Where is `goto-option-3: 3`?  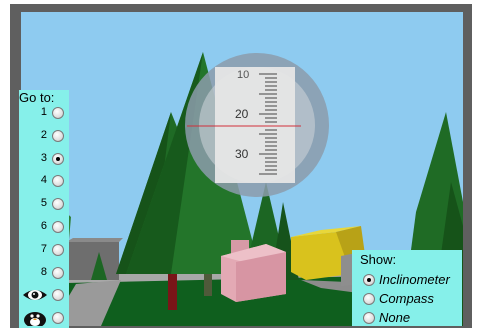 goto-option-3: 3 is located at coordinates (44, 160).